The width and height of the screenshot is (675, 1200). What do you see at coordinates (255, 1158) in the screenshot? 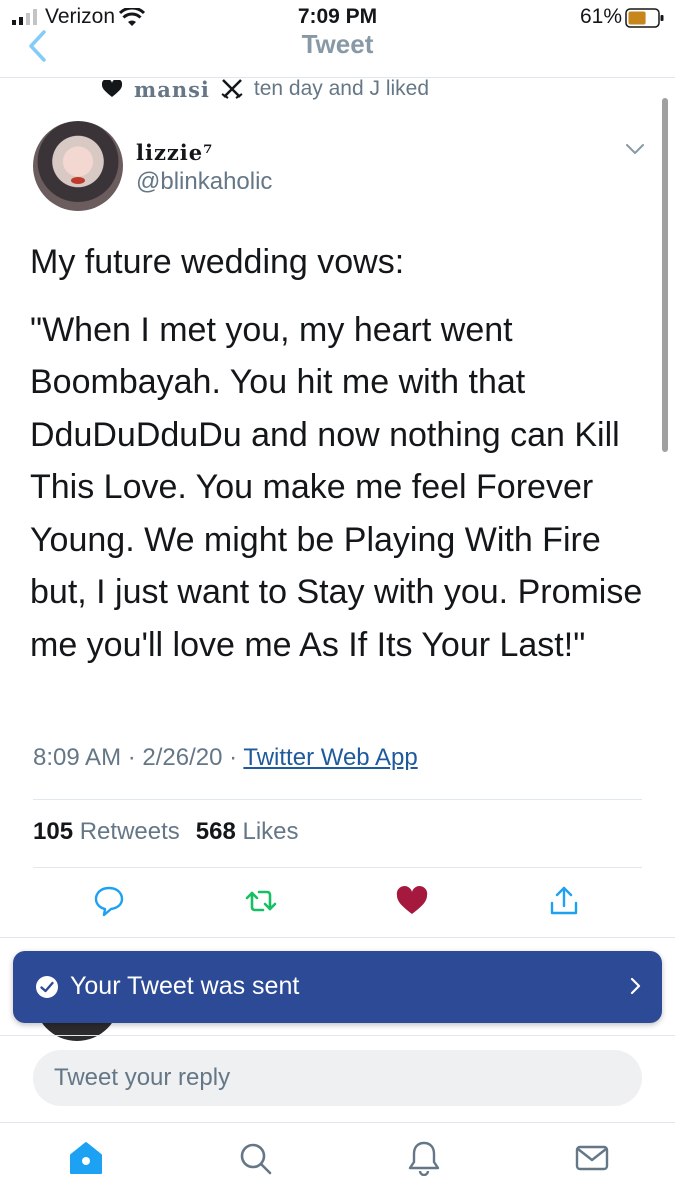
I see `search-icon` at bounding box center [255, 1158].